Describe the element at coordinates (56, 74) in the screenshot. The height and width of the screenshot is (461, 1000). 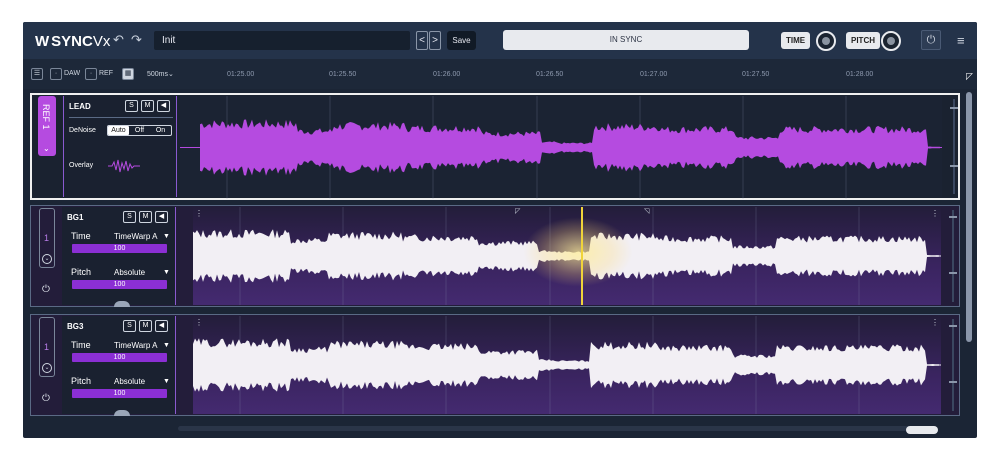
I see `daw-toggle-button: ·` at that location.